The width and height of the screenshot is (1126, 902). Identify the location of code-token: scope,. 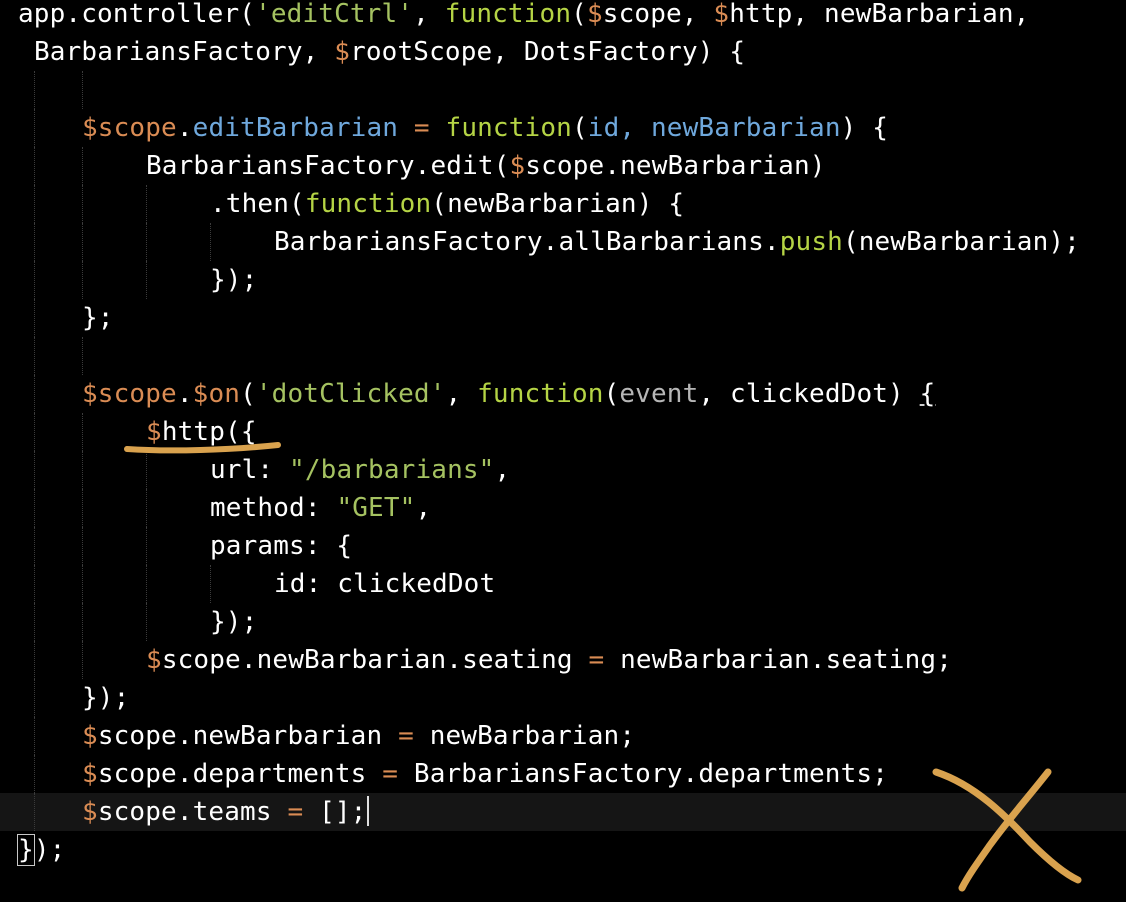
(658, 14).